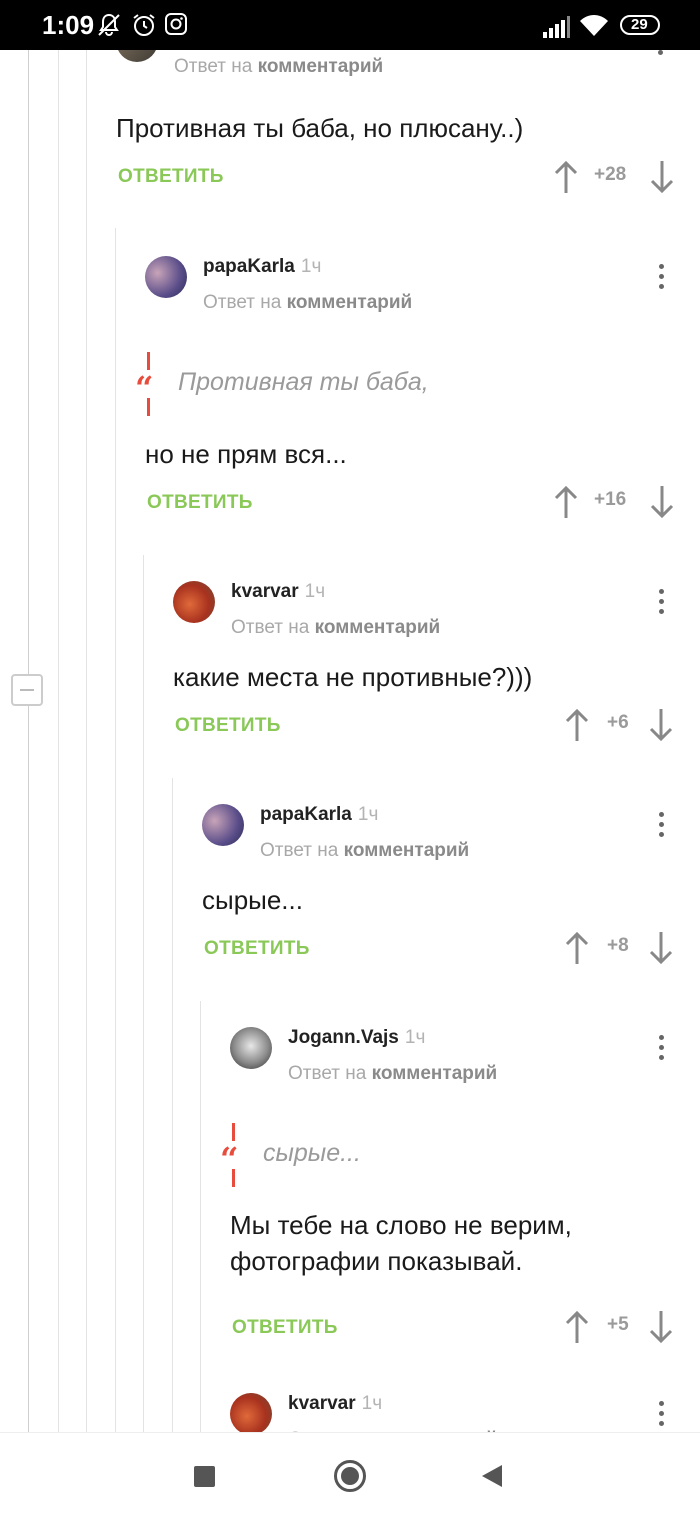 The width and height of the screenshot is (700, 1518). Describe the element at coordinates (343, 1037) in the screenshot. I see `author-name: Jogann.Vajs` at that location.